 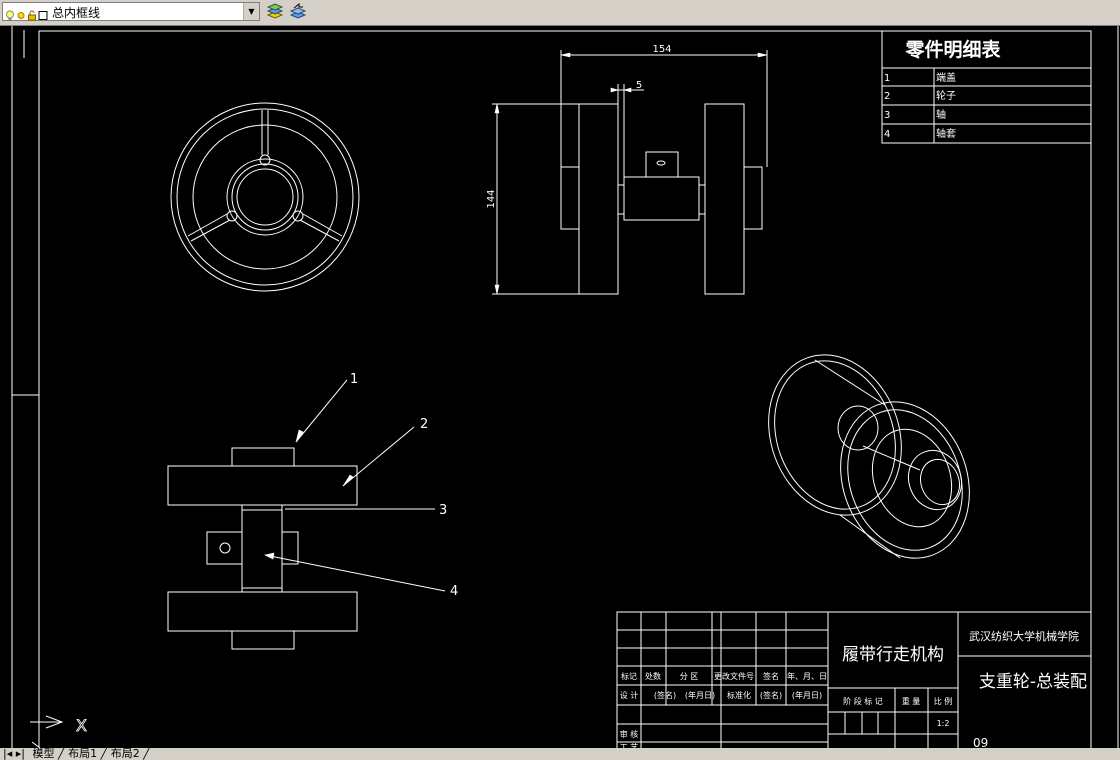 What do you see at coordinates (689, 676) in the screenshot?
I see `title-block-cell: 分 区` at bounding box center [689, 676].